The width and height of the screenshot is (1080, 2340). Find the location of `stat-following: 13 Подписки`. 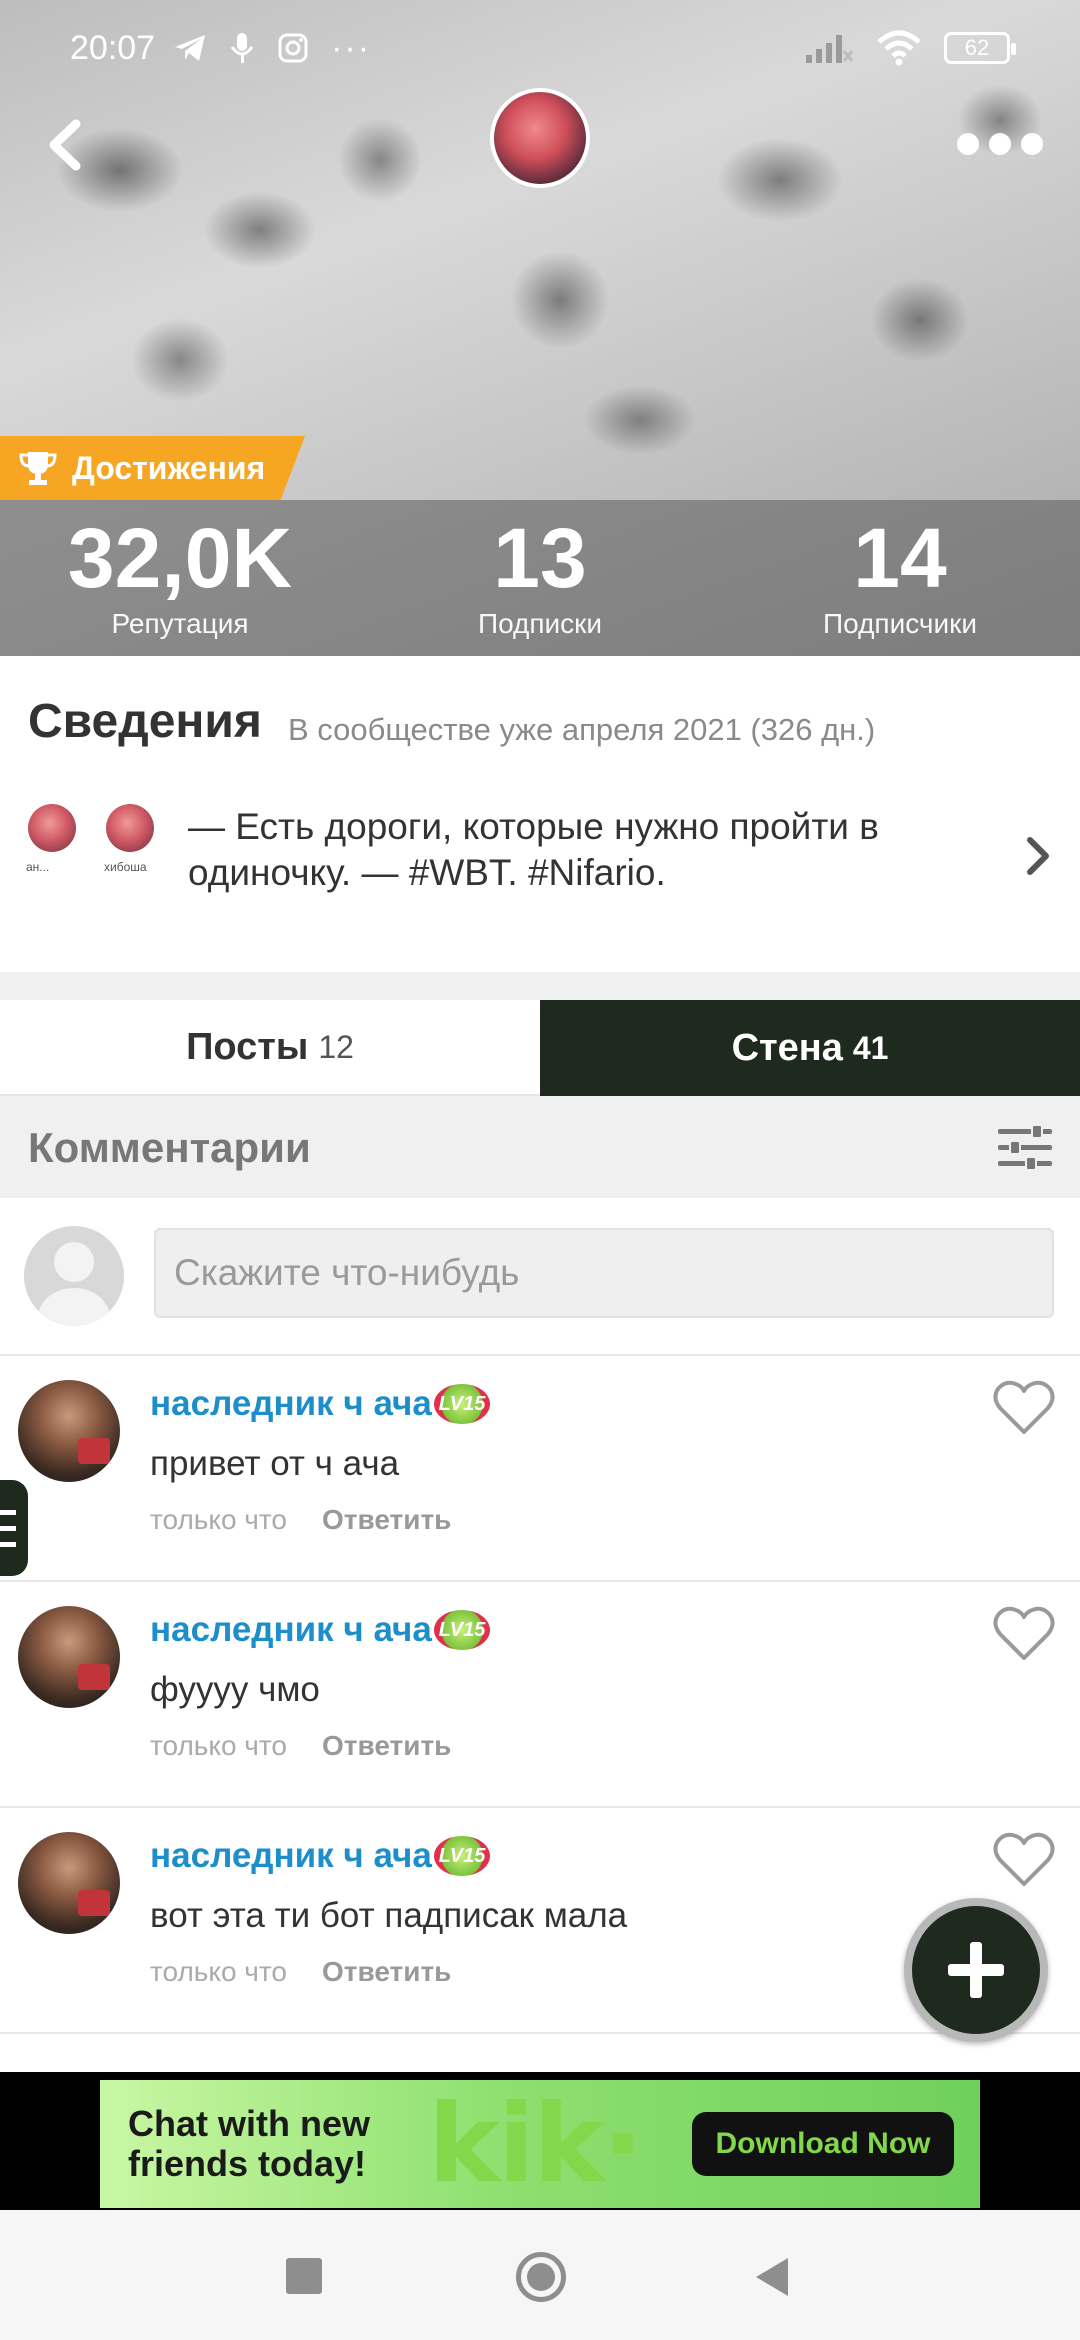

stat-following: 13 Подписки is located at coordinates (540, 578).